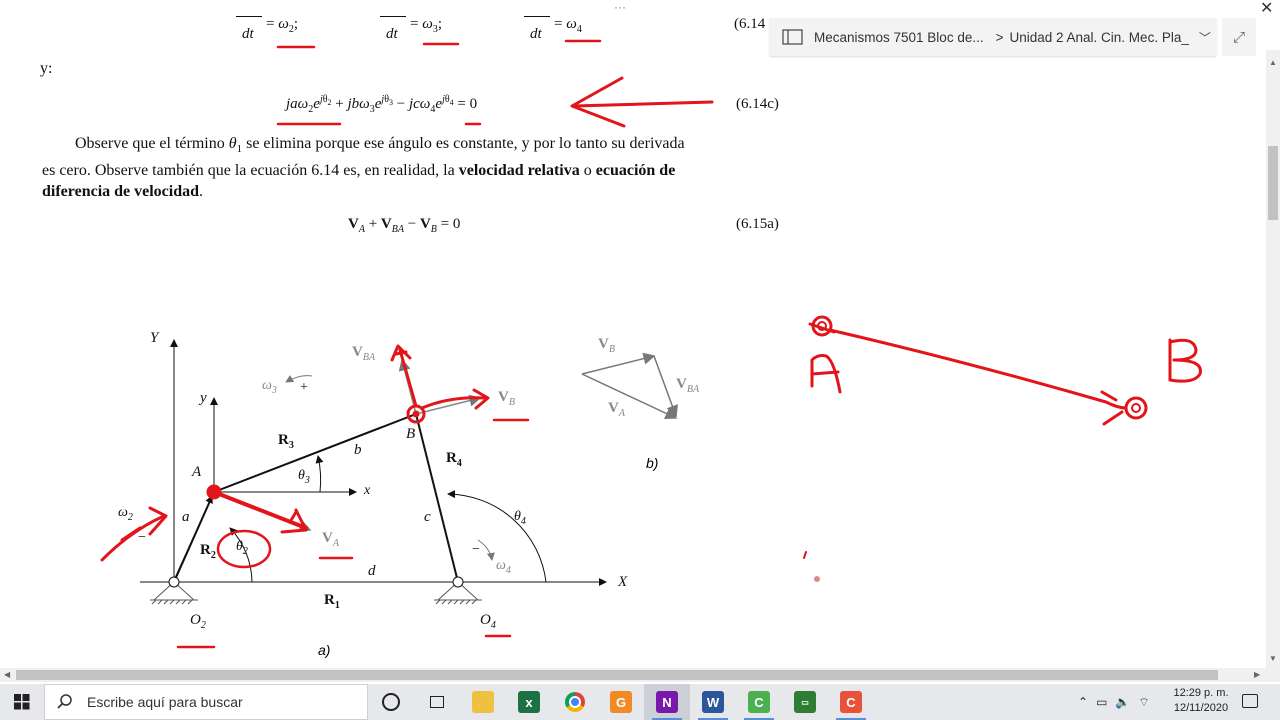 The width and height of the screenshot is (1280, 720). Describe the element at coordinates (1273, 183) in the screenshot. I see `vertical-scroll-thumb` at that location.